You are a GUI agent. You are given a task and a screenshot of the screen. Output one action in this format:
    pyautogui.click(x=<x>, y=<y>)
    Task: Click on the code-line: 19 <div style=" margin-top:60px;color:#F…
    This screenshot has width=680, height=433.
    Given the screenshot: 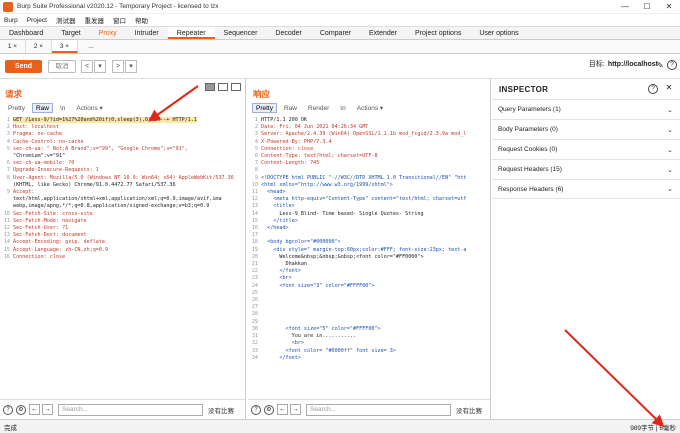 What is the action you would take?
    pyautogui.click(x=371, y=250)
    